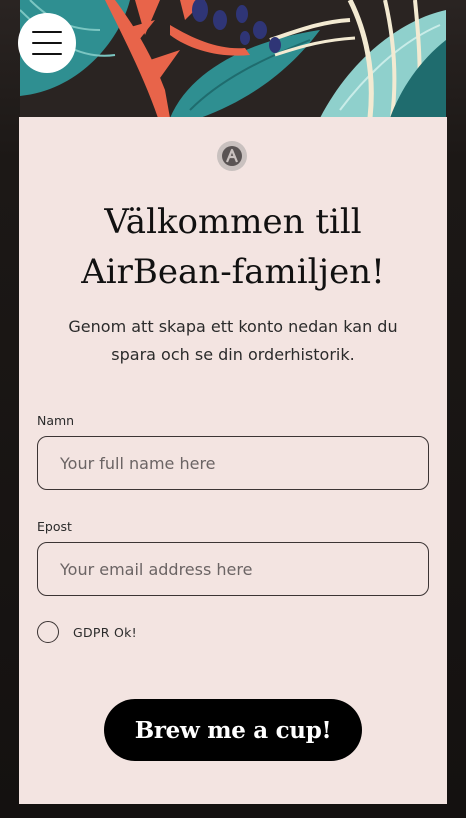 The height and width of the screenshot is (818, 466). Describe the element at coordinates (233, 222) in the screenshot. I see `page-title-line1: Välkommen till` at that location.